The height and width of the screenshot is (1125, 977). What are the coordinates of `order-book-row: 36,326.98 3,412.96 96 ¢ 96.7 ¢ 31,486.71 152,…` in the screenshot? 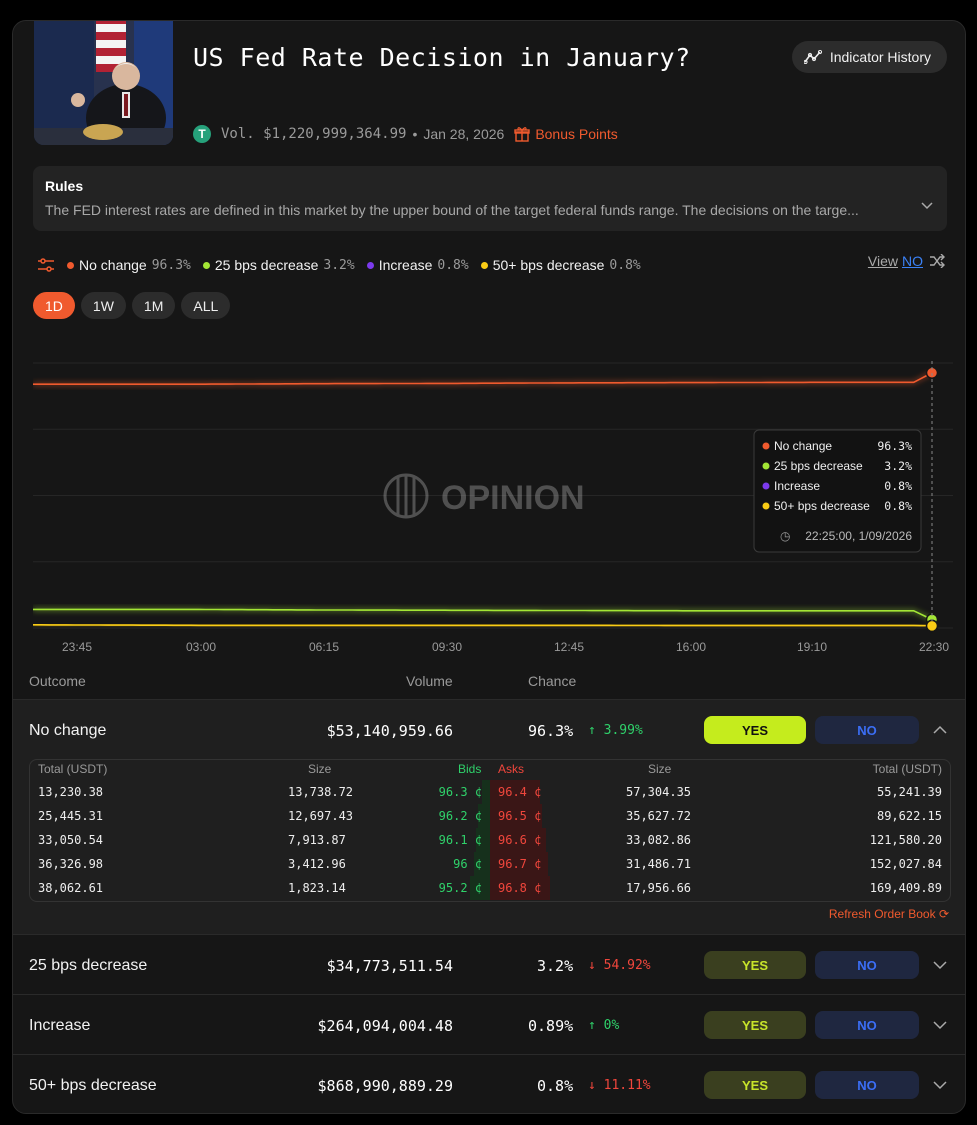 It's located at (490, 864).